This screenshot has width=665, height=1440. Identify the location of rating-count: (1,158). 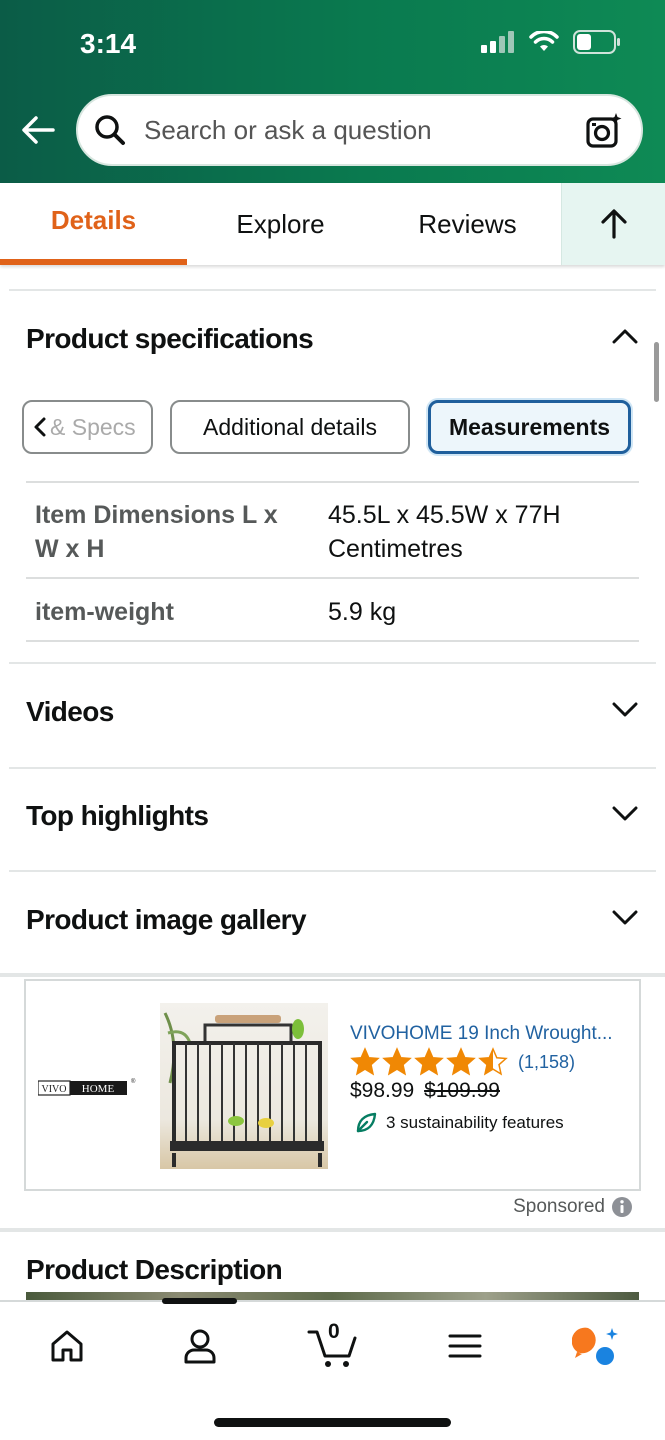
(546, 1062).